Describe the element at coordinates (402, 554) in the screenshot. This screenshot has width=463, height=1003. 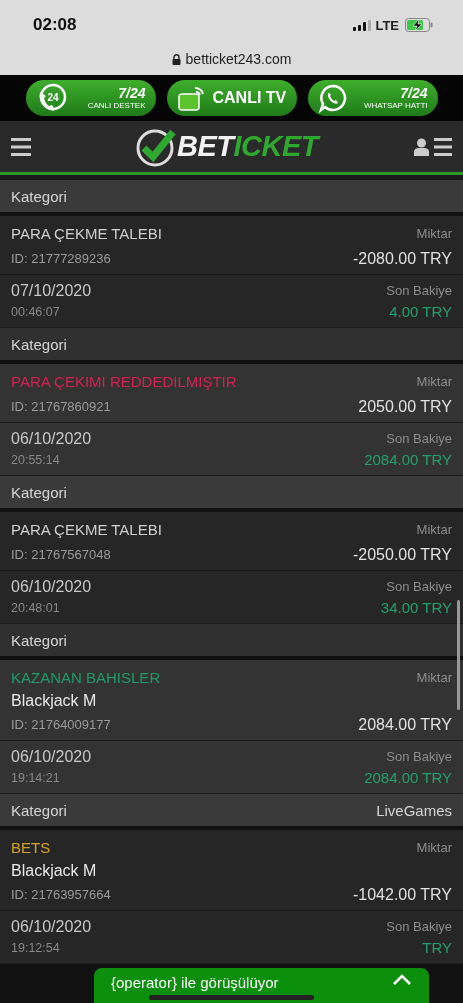
I see `amount-value: -2050.00 TRY` at that location.